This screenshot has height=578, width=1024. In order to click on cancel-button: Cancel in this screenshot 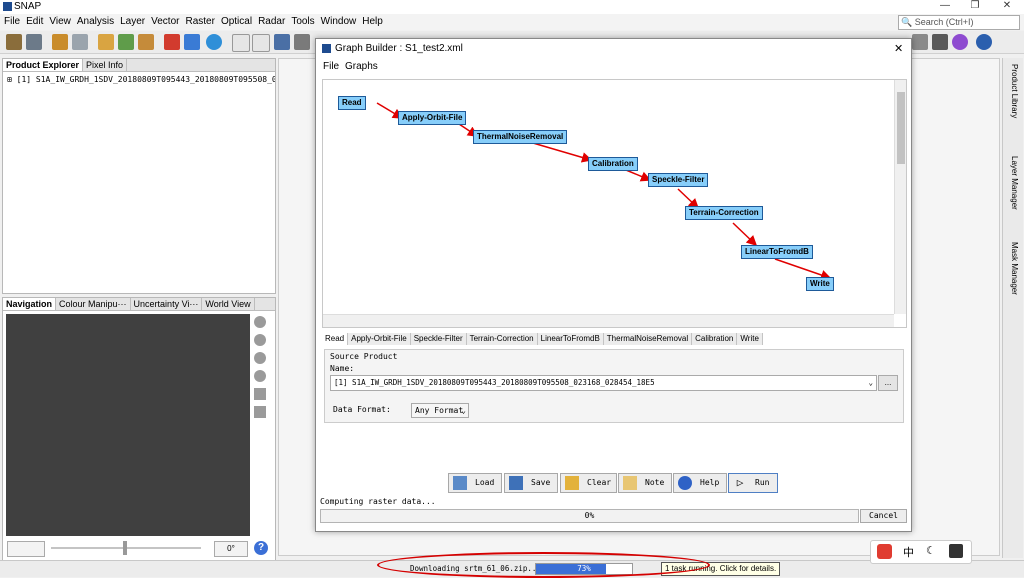, I will do `click(883, 516)`.